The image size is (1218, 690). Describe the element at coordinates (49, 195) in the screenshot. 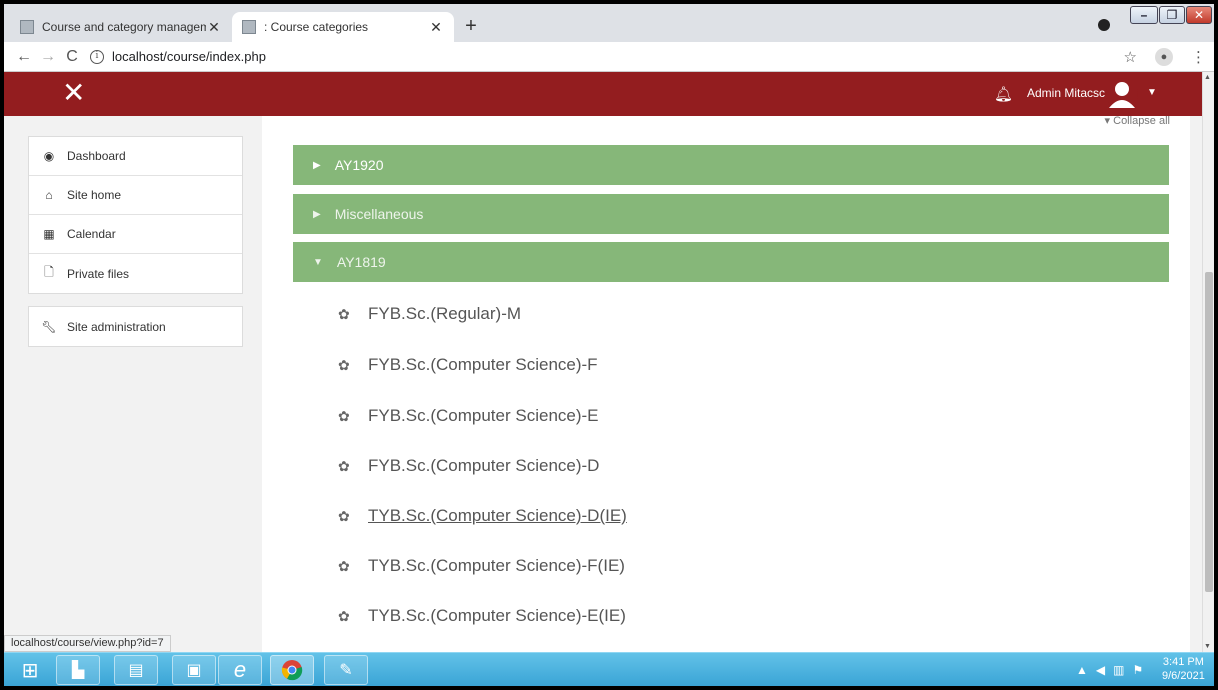

I see `home-icon: ⌂` at that location.